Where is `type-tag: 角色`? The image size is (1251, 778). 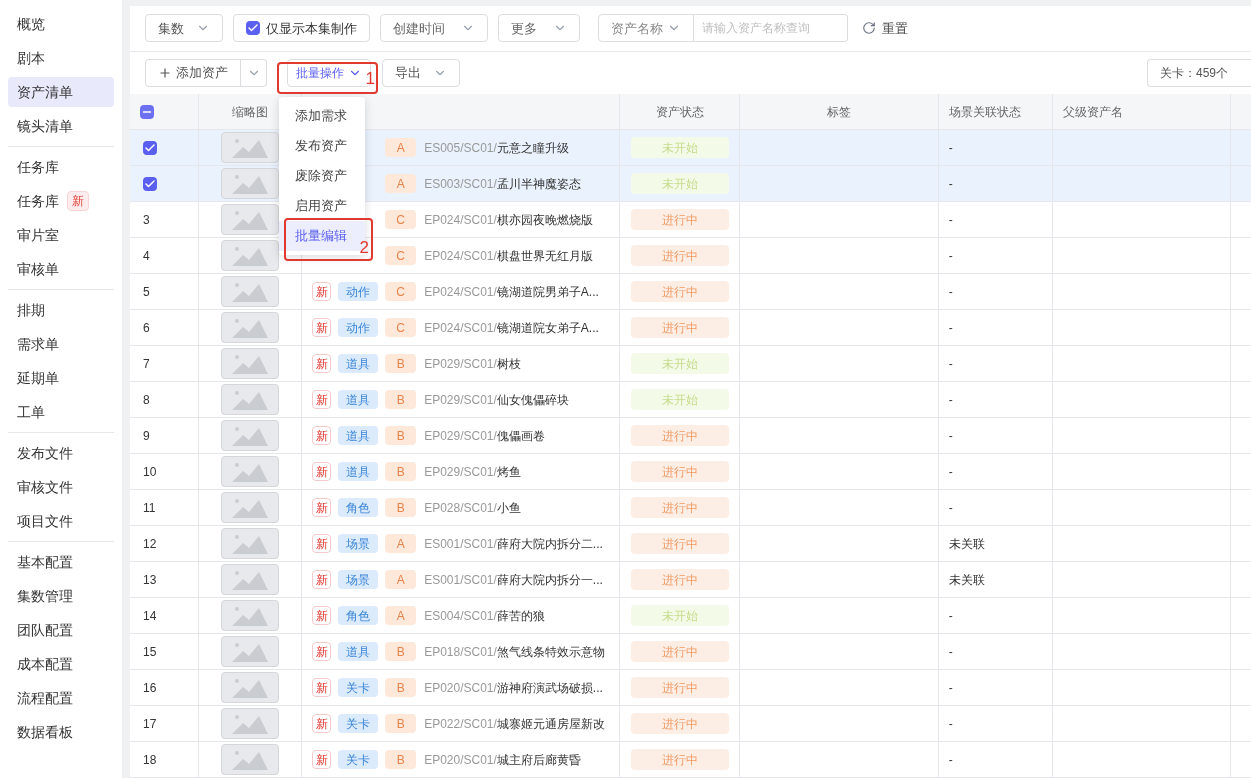 type-tag: 角色 is located at coordinates (358, 615).